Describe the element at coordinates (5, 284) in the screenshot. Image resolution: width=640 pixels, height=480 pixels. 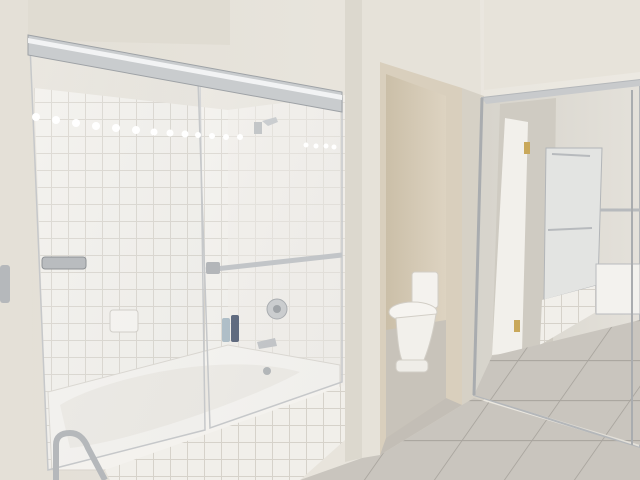
I see `door-hinge` at that location.